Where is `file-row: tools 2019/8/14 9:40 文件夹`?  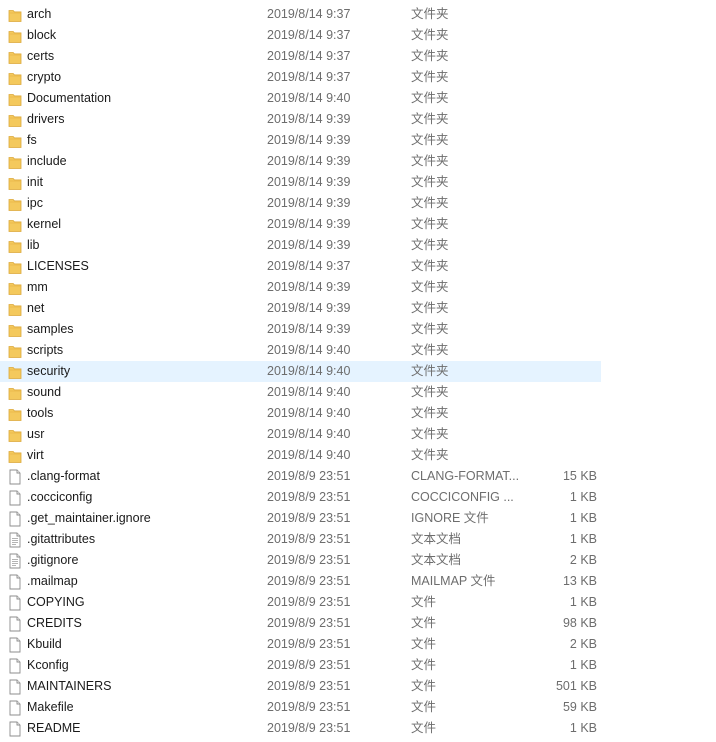 file-row: tools 2019/8/14 9:40 文件夹 is located at coordinates (300, 413).